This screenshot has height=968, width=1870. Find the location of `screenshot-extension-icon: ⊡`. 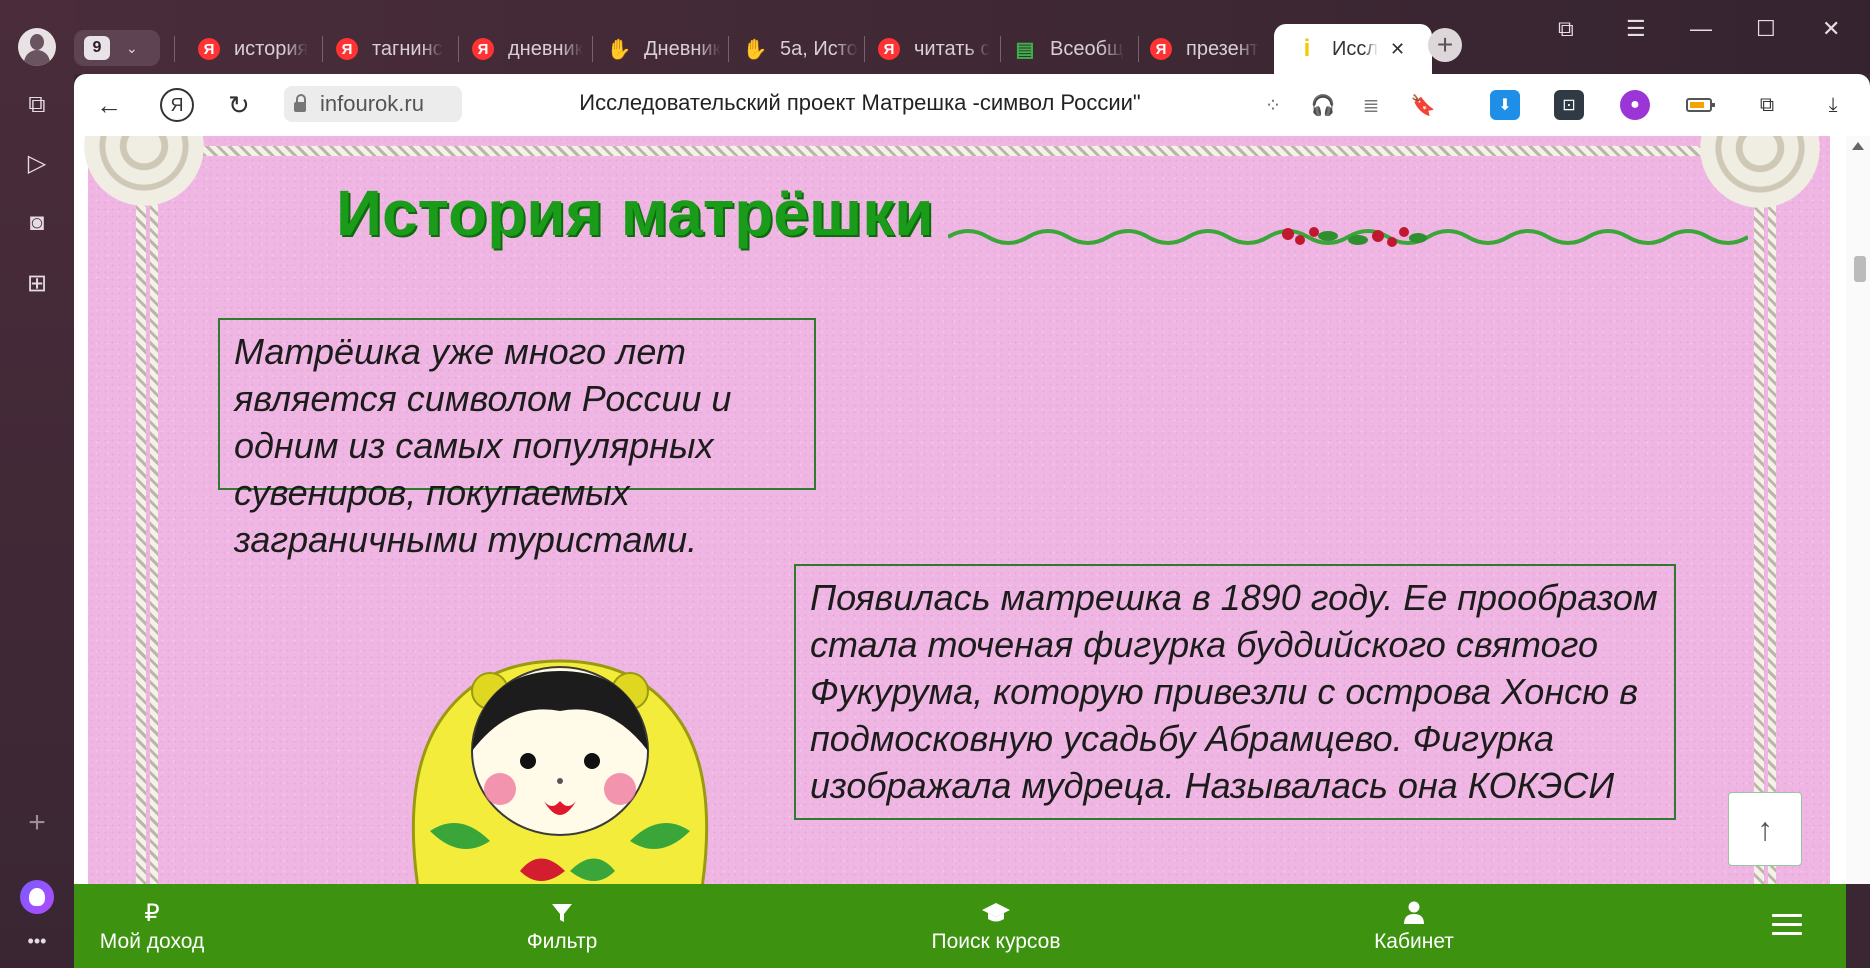

screenshot-extension-icon: ⊡ is located at coordinates (1569, 105).